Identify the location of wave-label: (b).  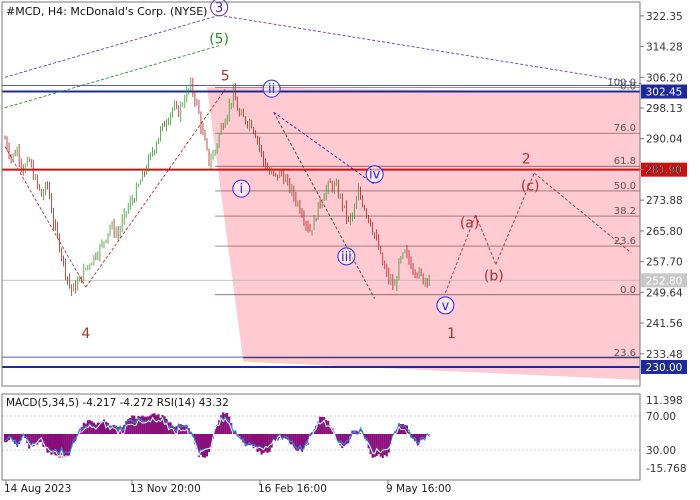
(494, 276).